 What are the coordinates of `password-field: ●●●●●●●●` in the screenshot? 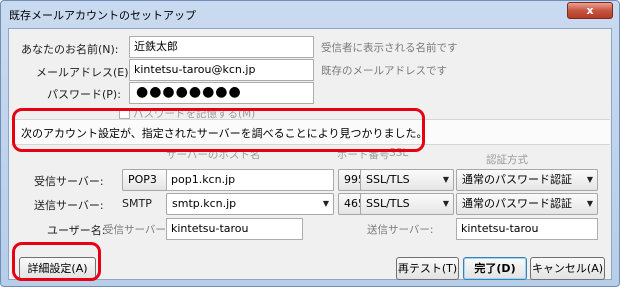 It's located at (221, 93).